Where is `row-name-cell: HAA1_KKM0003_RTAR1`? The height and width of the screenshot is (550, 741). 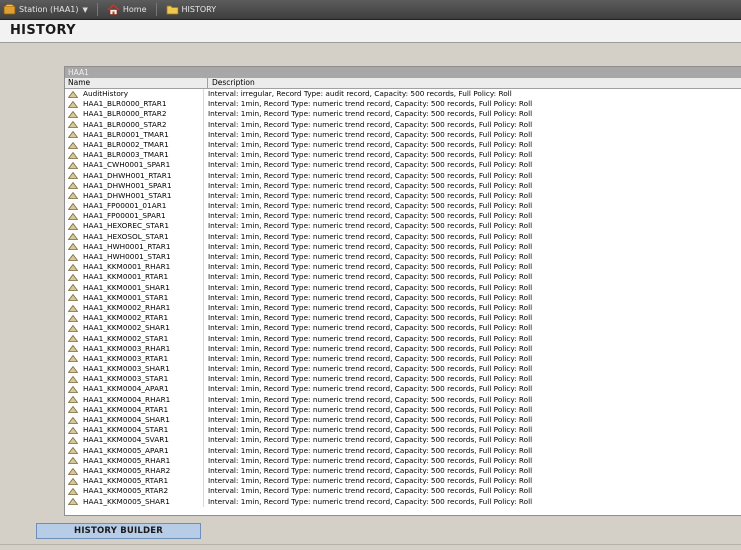
row-name-cell: HAA1_KKM0003_RTAR1 is located at coordinates (134, 359).